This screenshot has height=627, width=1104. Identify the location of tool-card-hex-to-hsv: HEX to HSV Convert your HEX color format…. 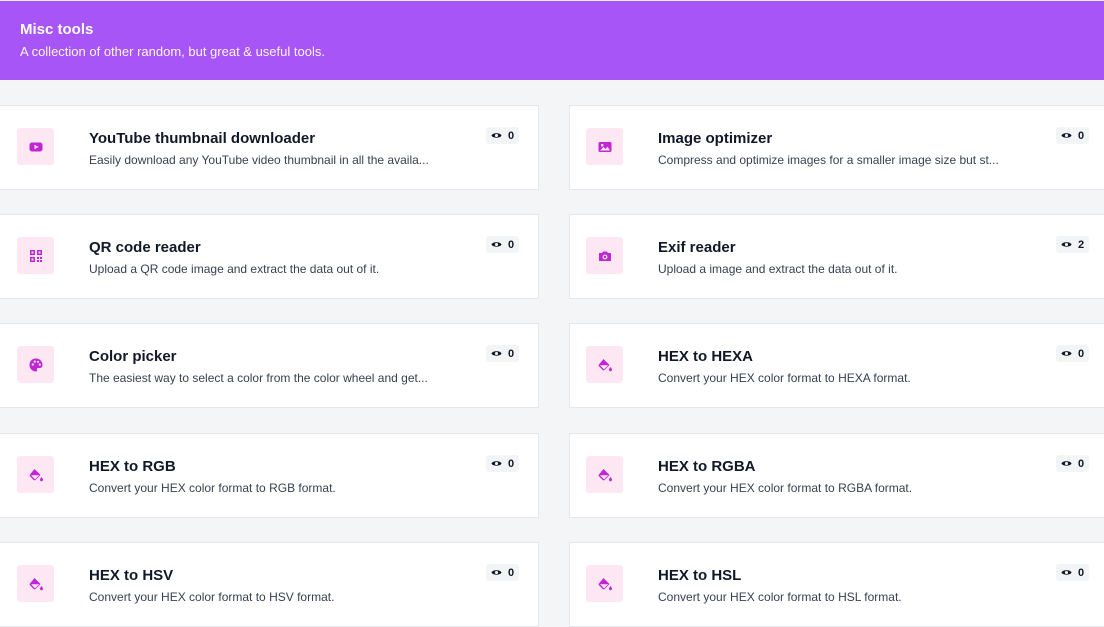
(269, 584).